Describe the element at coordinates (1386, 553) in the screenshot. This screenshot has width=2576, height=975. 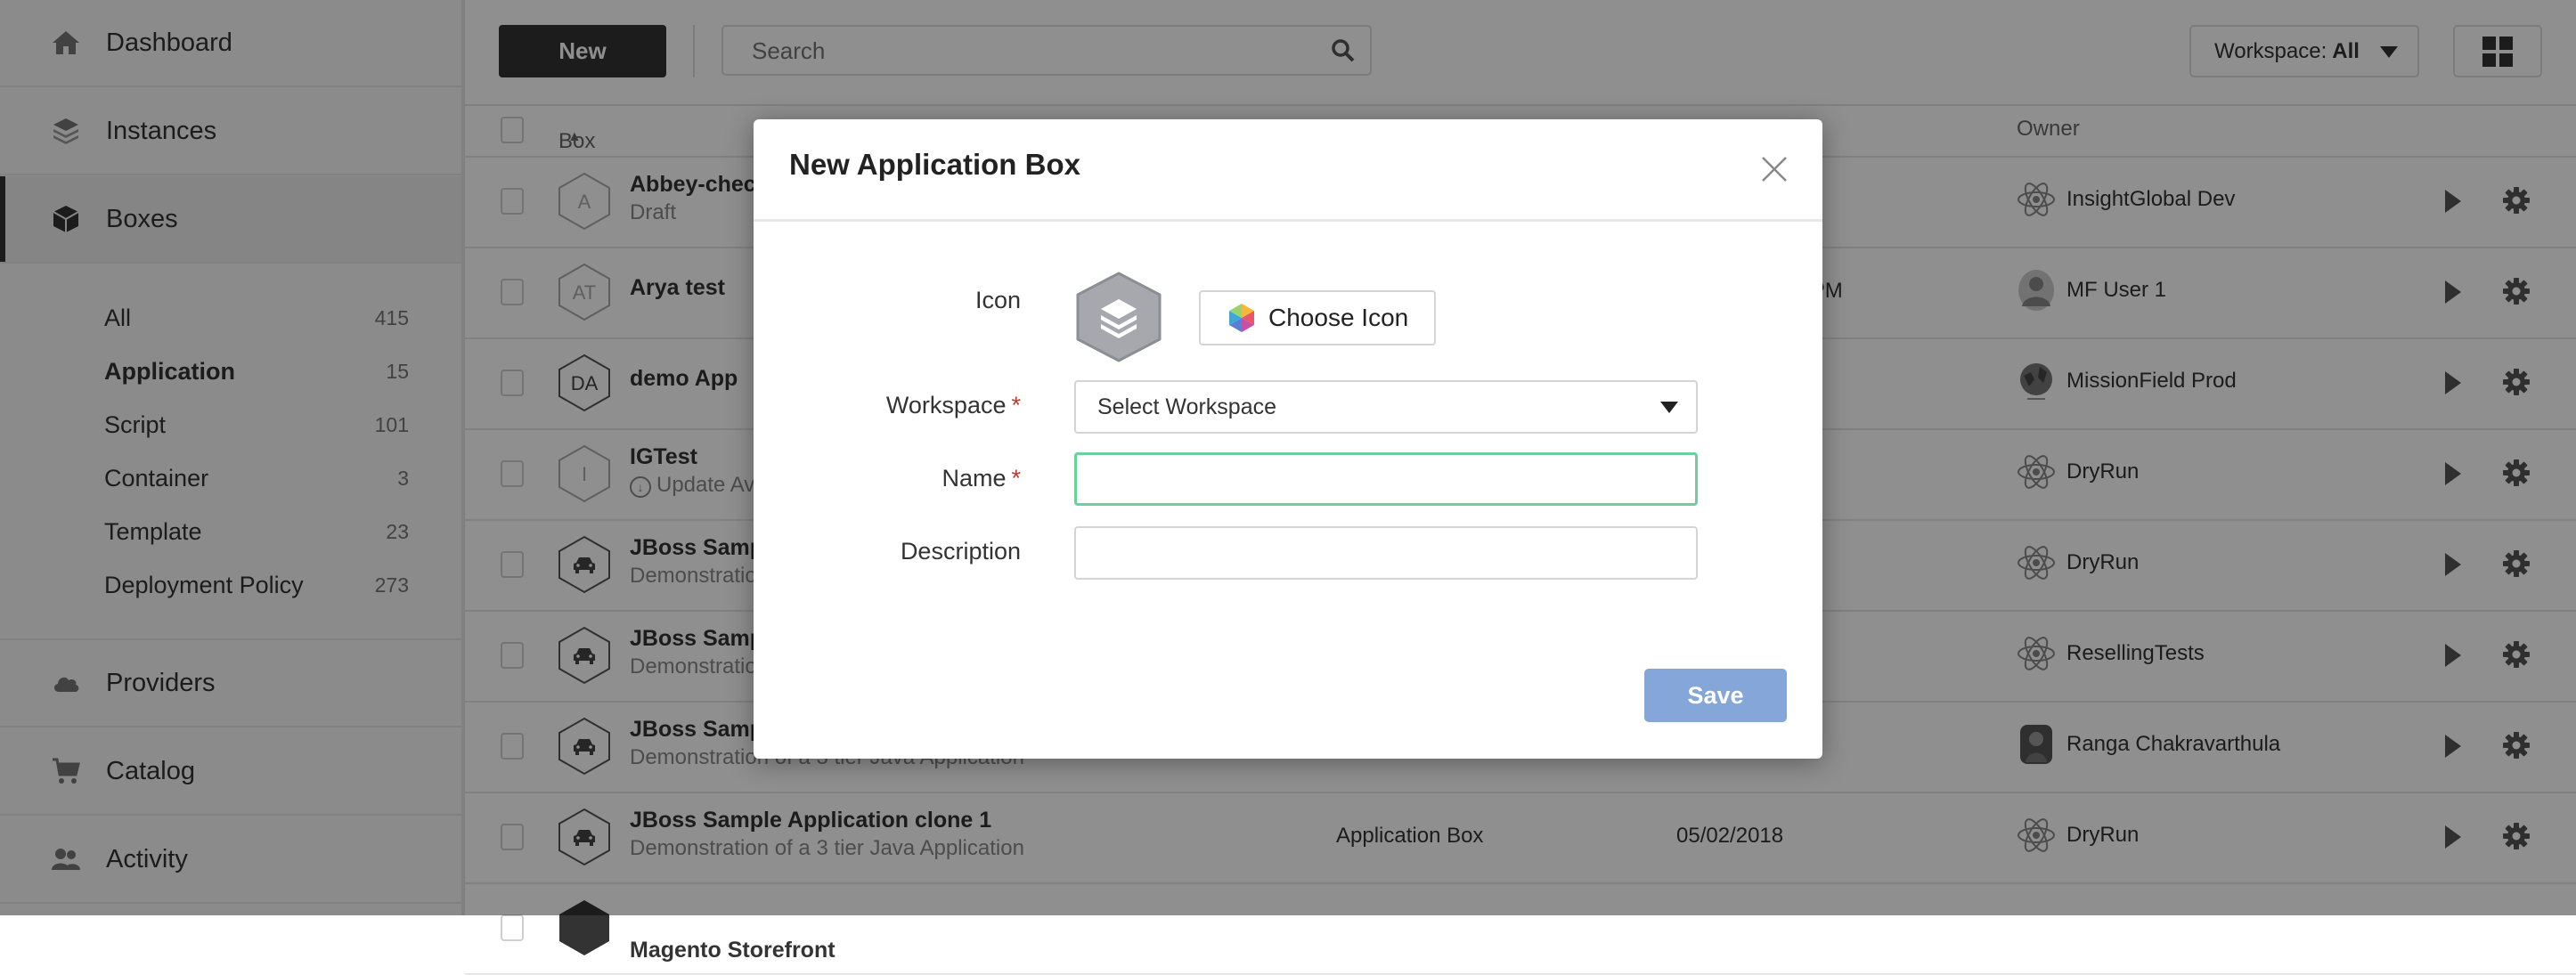
I see `description-input` at that location.